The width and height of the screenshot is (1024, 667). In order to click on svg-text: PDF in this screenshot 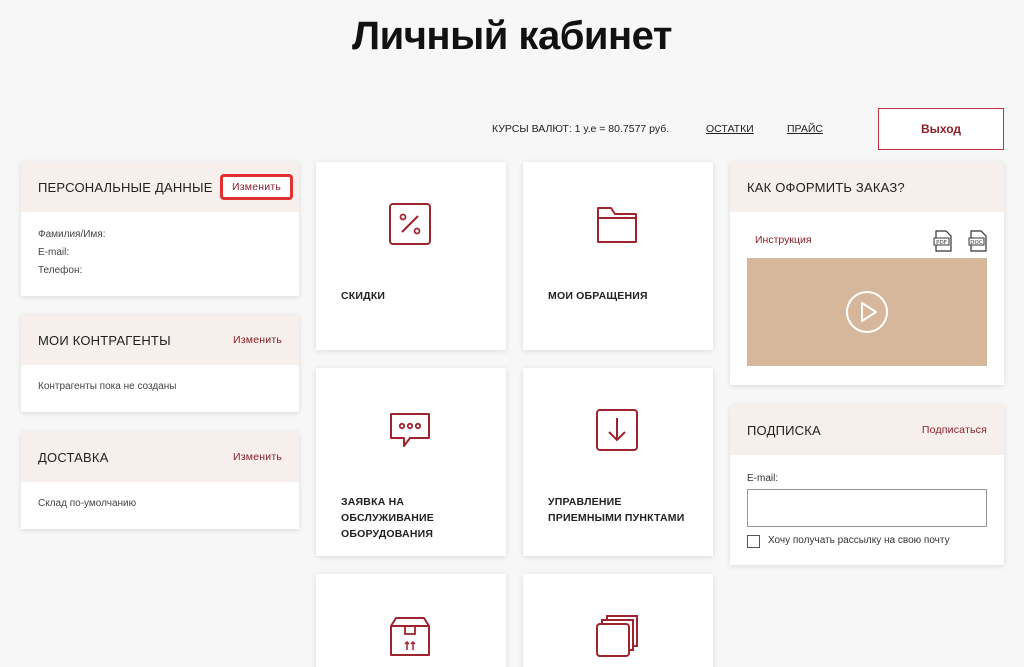, I will do `click(941, 243)`.